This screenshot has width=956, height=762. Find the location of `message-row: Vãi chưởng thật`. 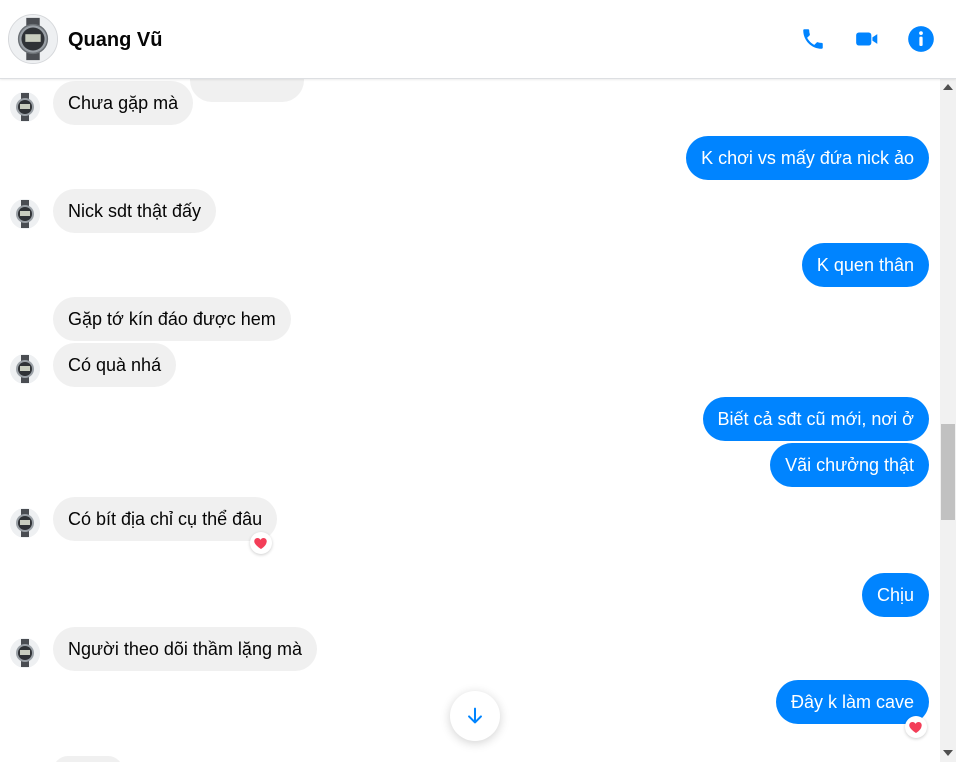

message-row: Vãi chưởng thật is located at coordinates (849, 465).